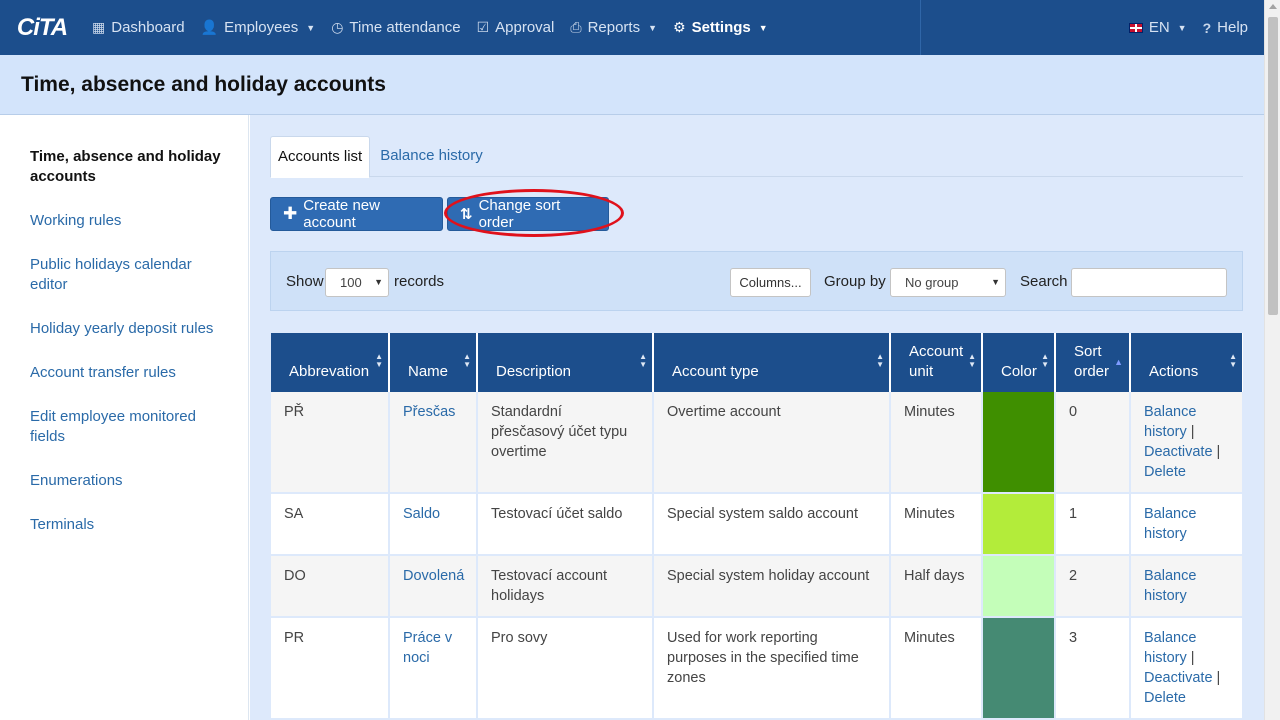  I want to click on cell-sort-order: 1, so click(1093, 524).